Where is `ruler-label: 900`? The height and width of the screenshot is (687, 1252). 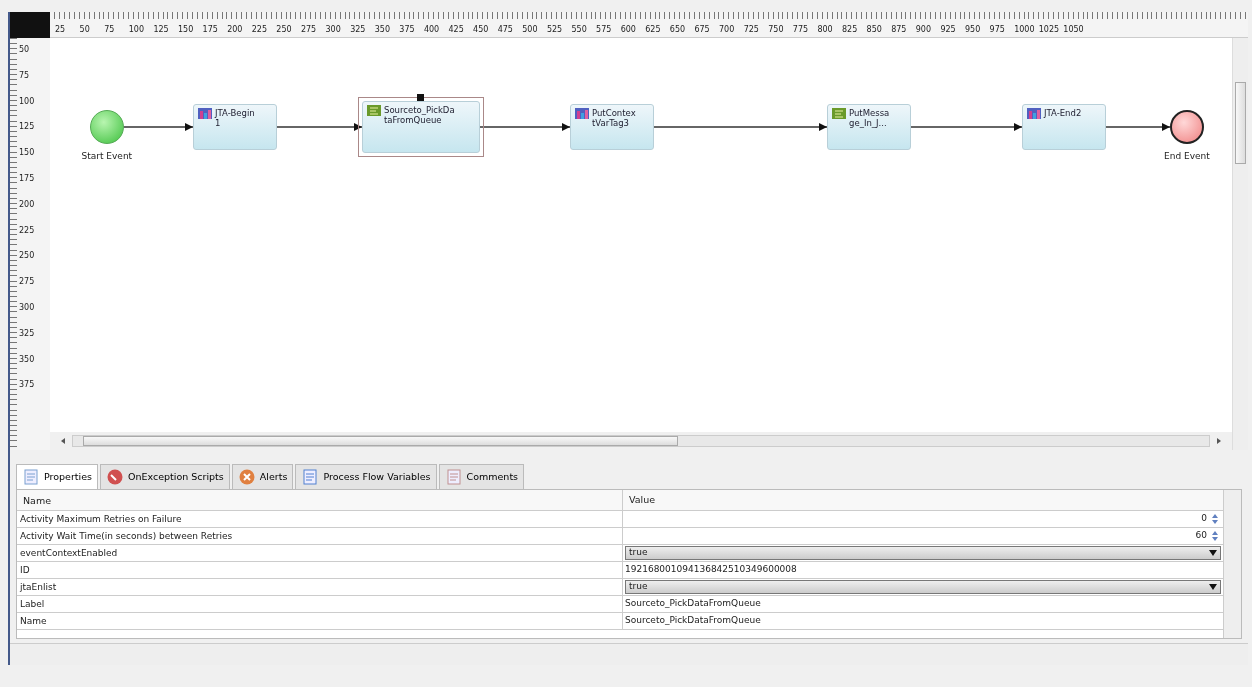
ruler-label: 900 is located at coordinates (924, 30).